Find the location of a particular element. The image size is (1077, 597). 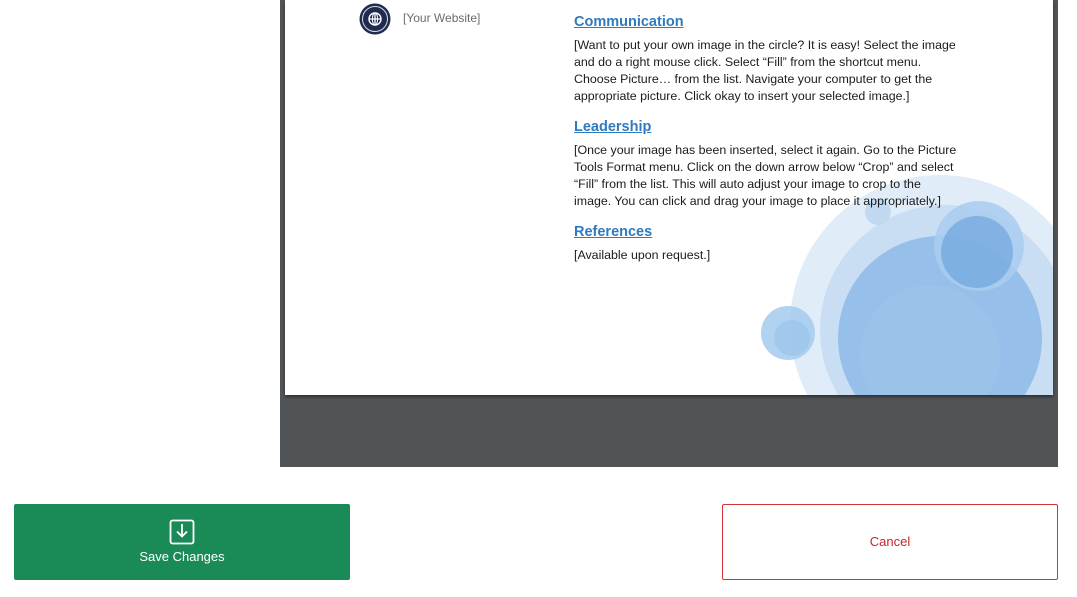

section-heading-leadership: Leadership is located at coordinates (613, 127).